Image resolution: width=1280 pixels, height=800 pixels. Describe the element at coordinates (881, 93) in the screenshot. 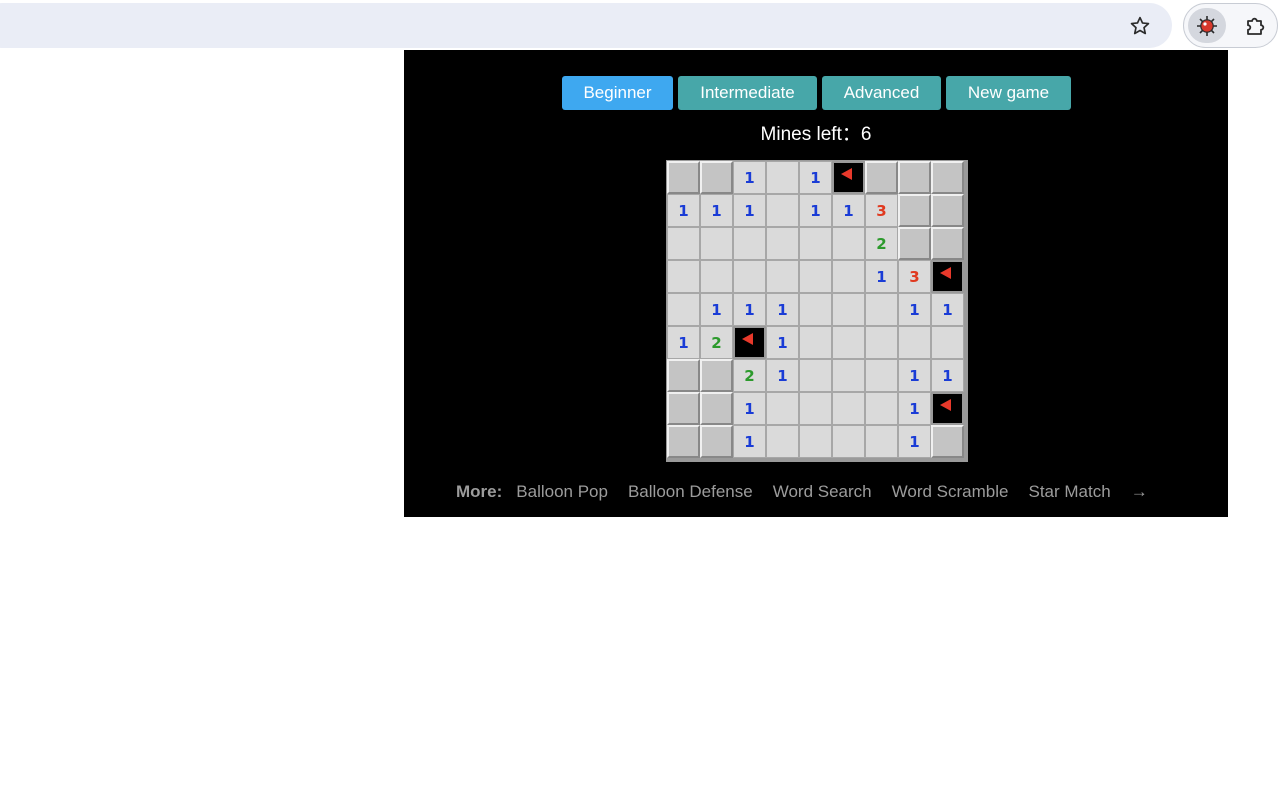

I see `advanced-button: Advanced` at that location.